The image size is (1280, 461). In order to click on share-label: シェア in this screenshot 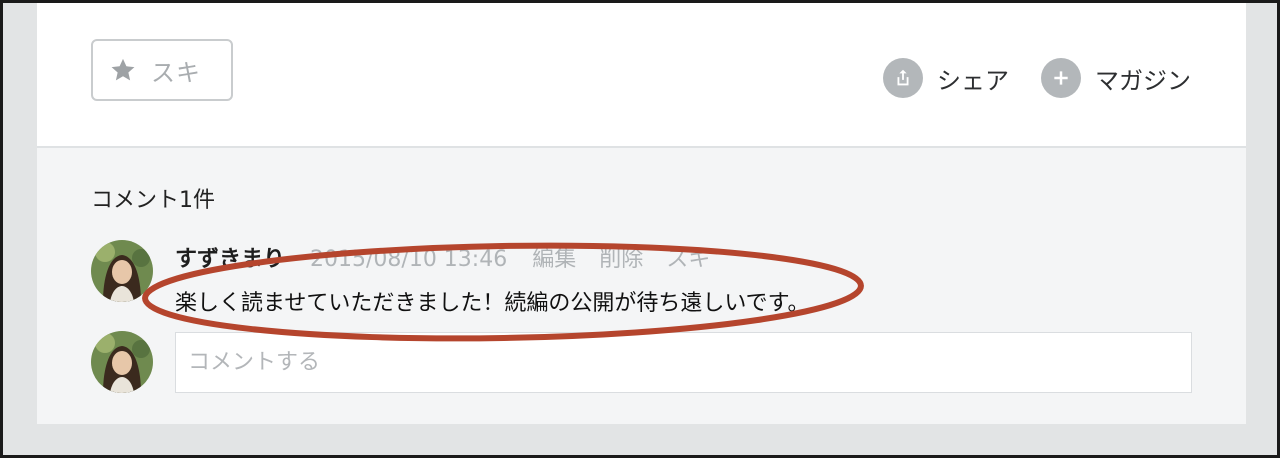, I will do `click(973, 80)`.